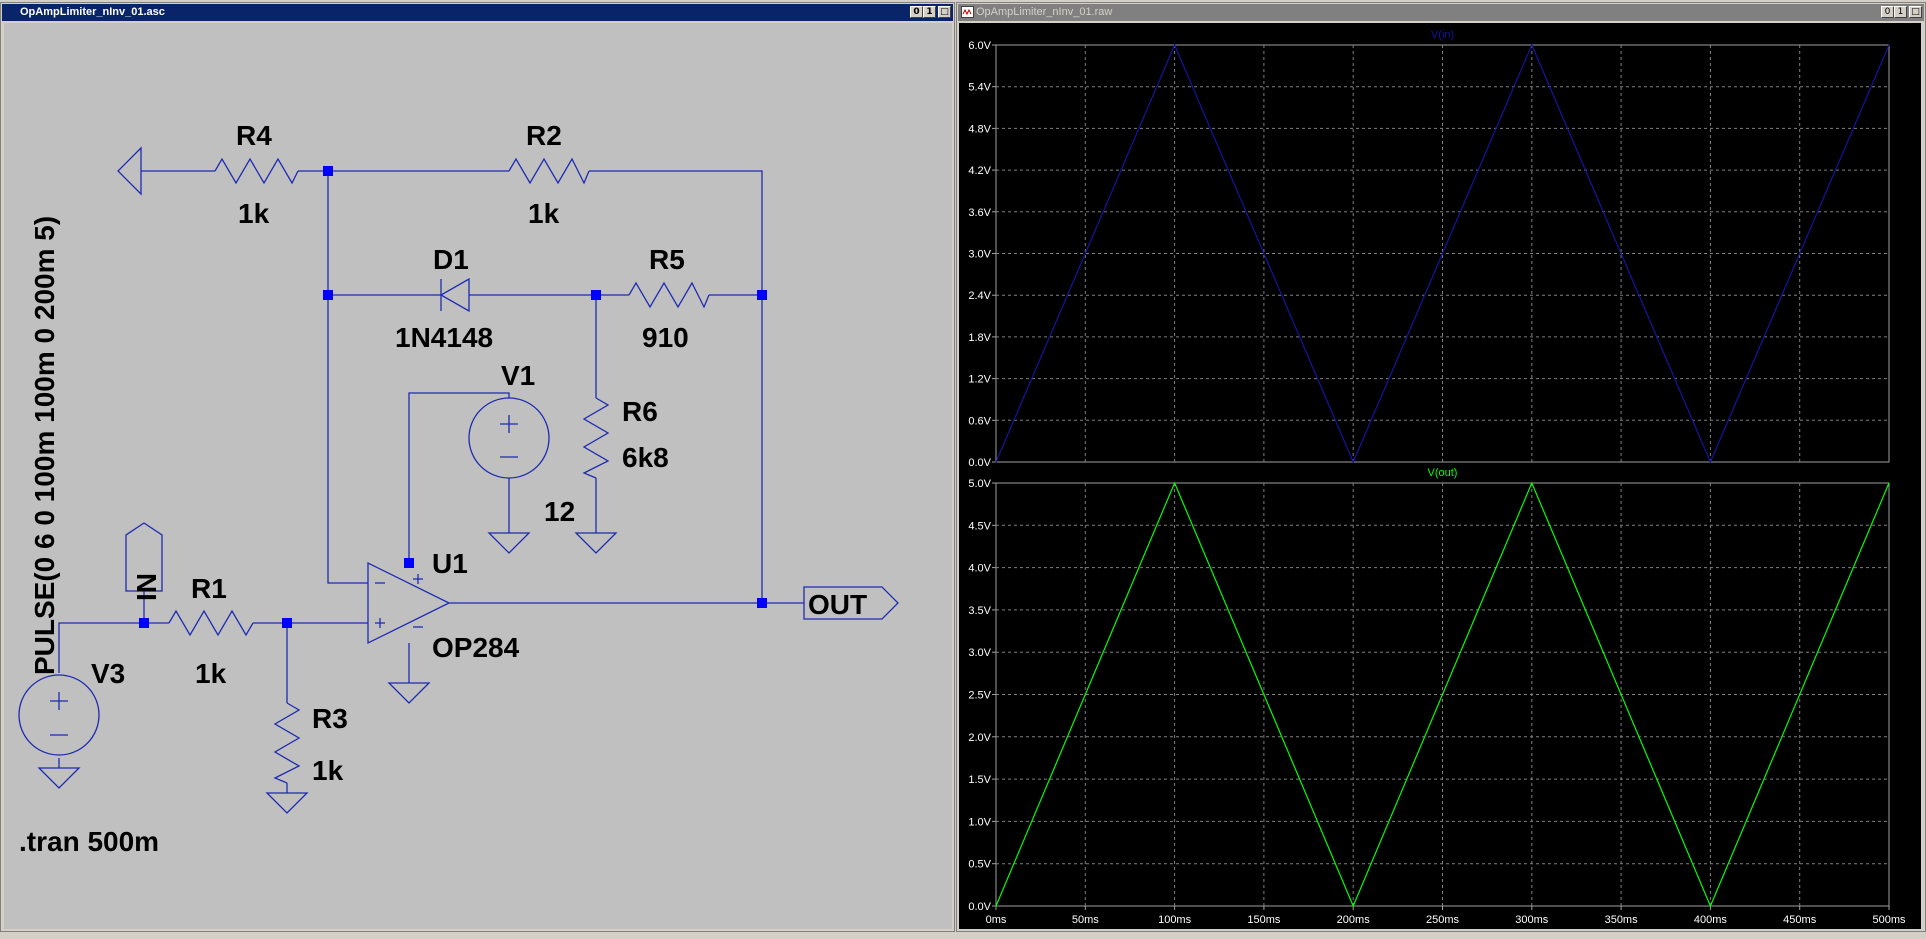 The height and width of the screenshot is (939, 1926). I want to click on trace-title: V(in), so click(1442, 35).